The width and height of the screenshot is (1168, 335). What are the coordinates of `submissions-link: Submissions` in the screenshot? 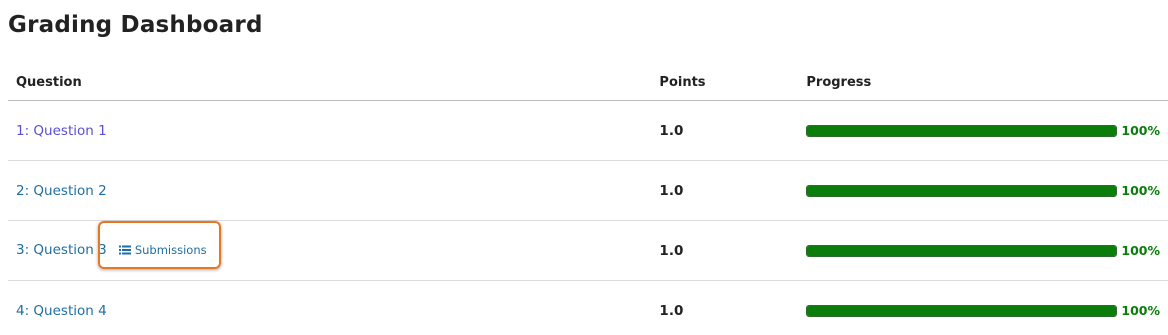 It's located at (162, 249).